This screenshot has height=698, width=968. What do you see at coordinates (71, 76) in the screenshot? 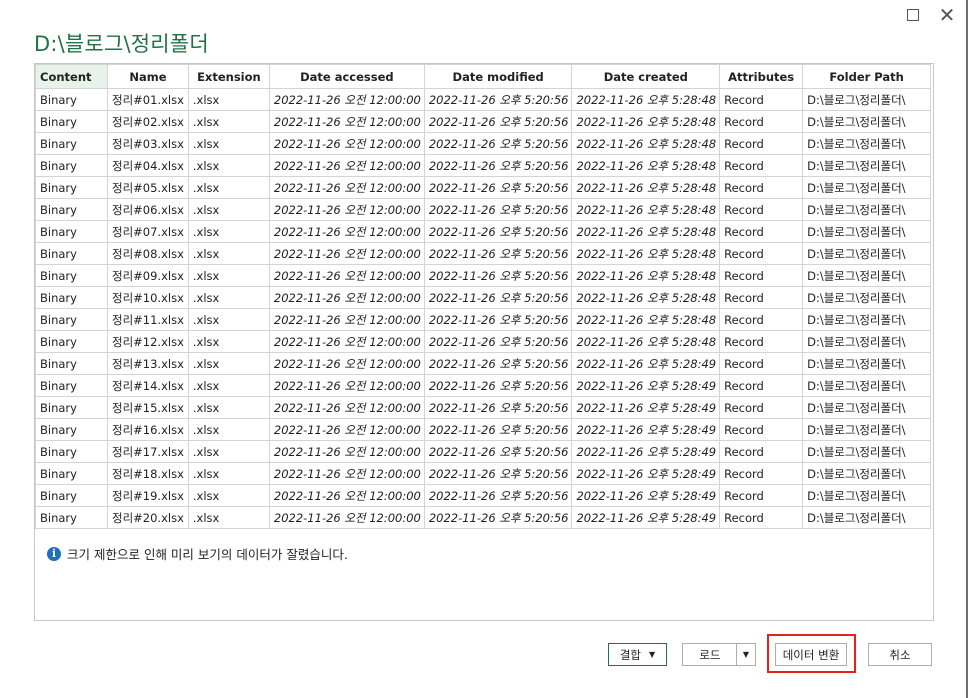
I see `column-header: Content` at bounding box center [71, 76].